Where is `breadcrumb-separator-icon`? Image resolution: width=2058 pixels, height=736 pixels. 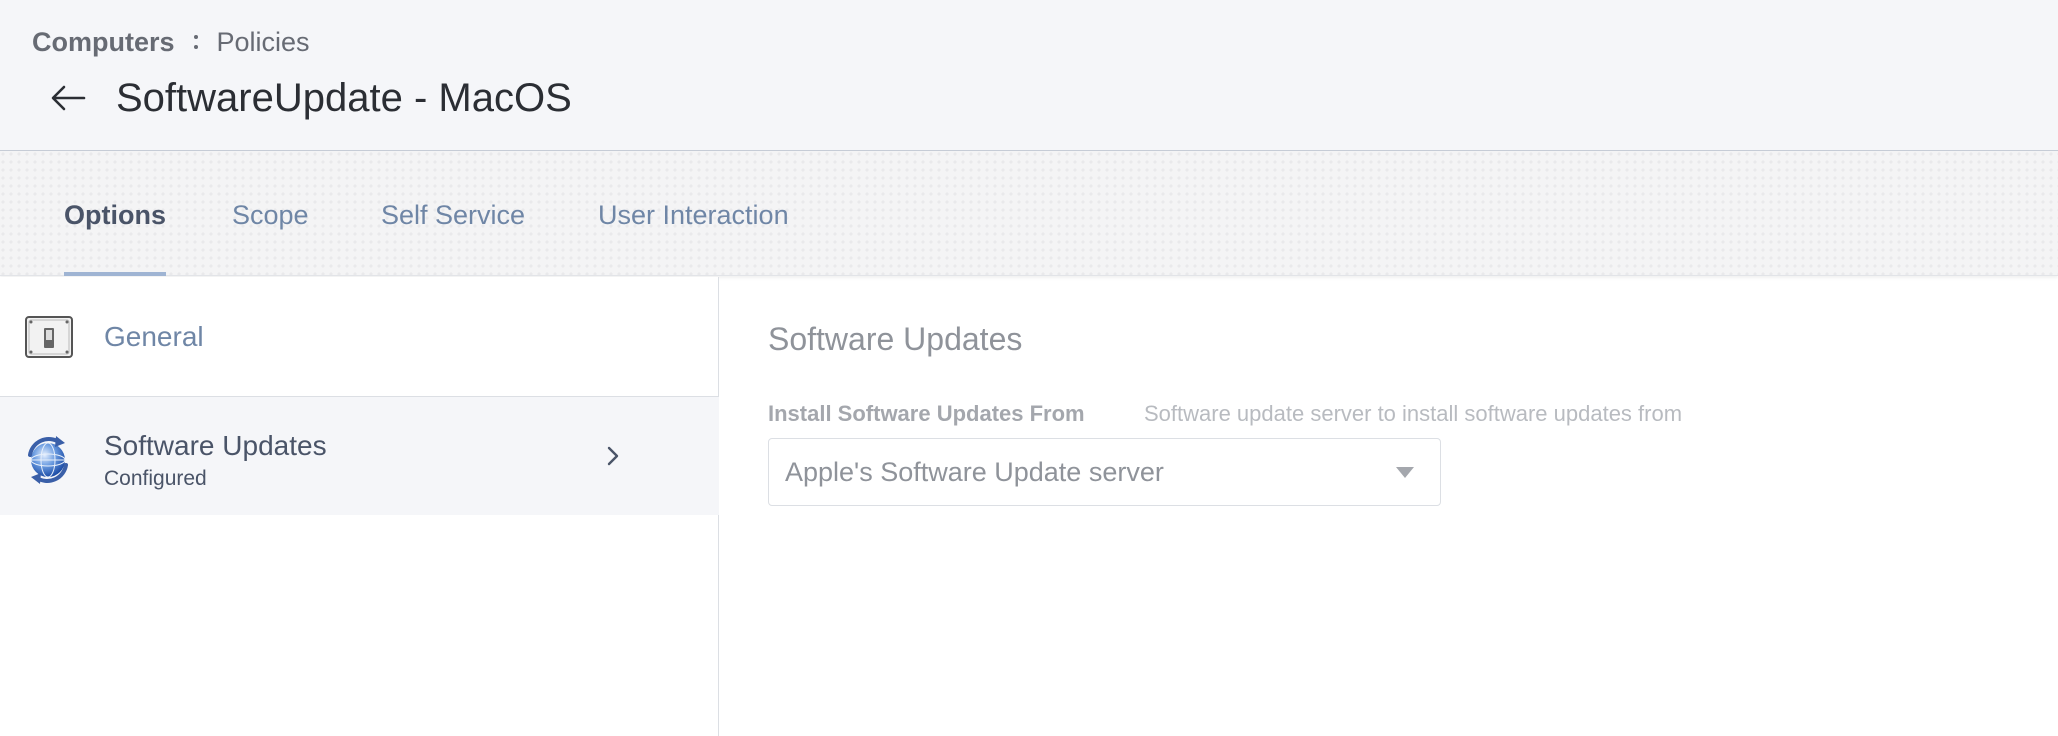
breadcrumb-separator-icon is located at coordinates (196, 42).